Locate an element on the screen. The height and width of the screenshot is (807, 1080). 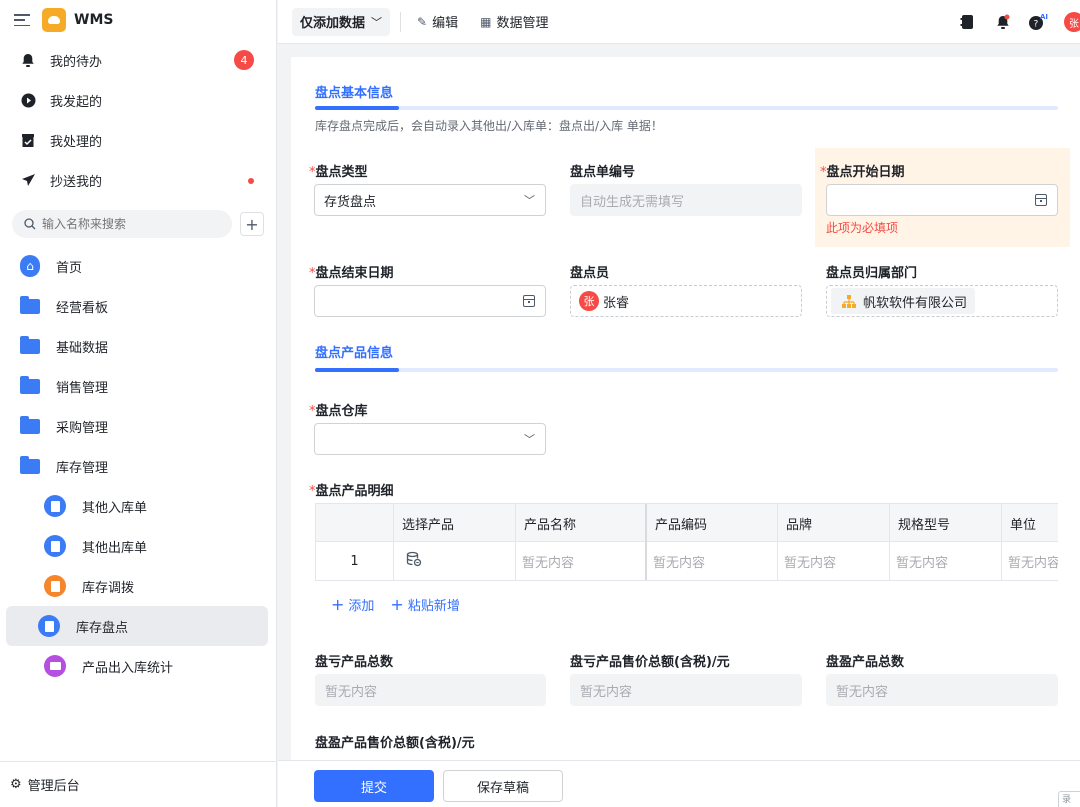
nav-dashboard: 经营看板 is located at coordinates (138, 306).